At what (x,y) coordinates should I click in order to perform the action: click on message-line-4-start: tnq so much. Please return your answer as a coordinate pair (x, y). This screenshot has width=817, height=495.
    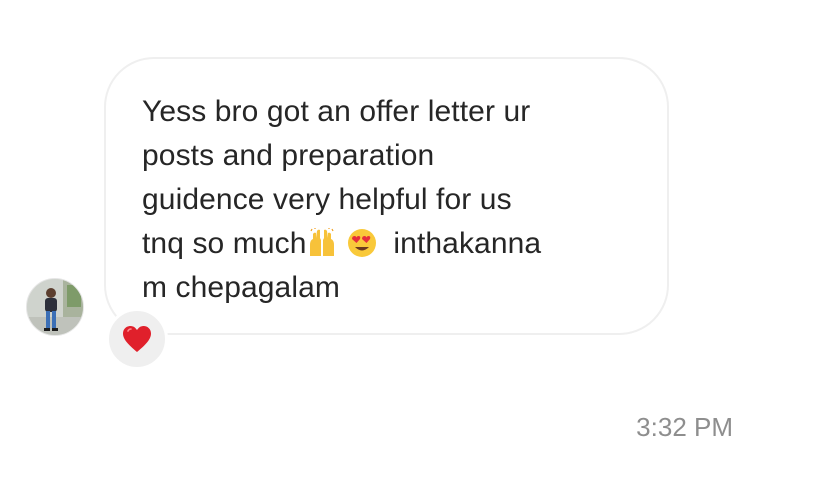
    Looking at the image, I should click on (224, 243).